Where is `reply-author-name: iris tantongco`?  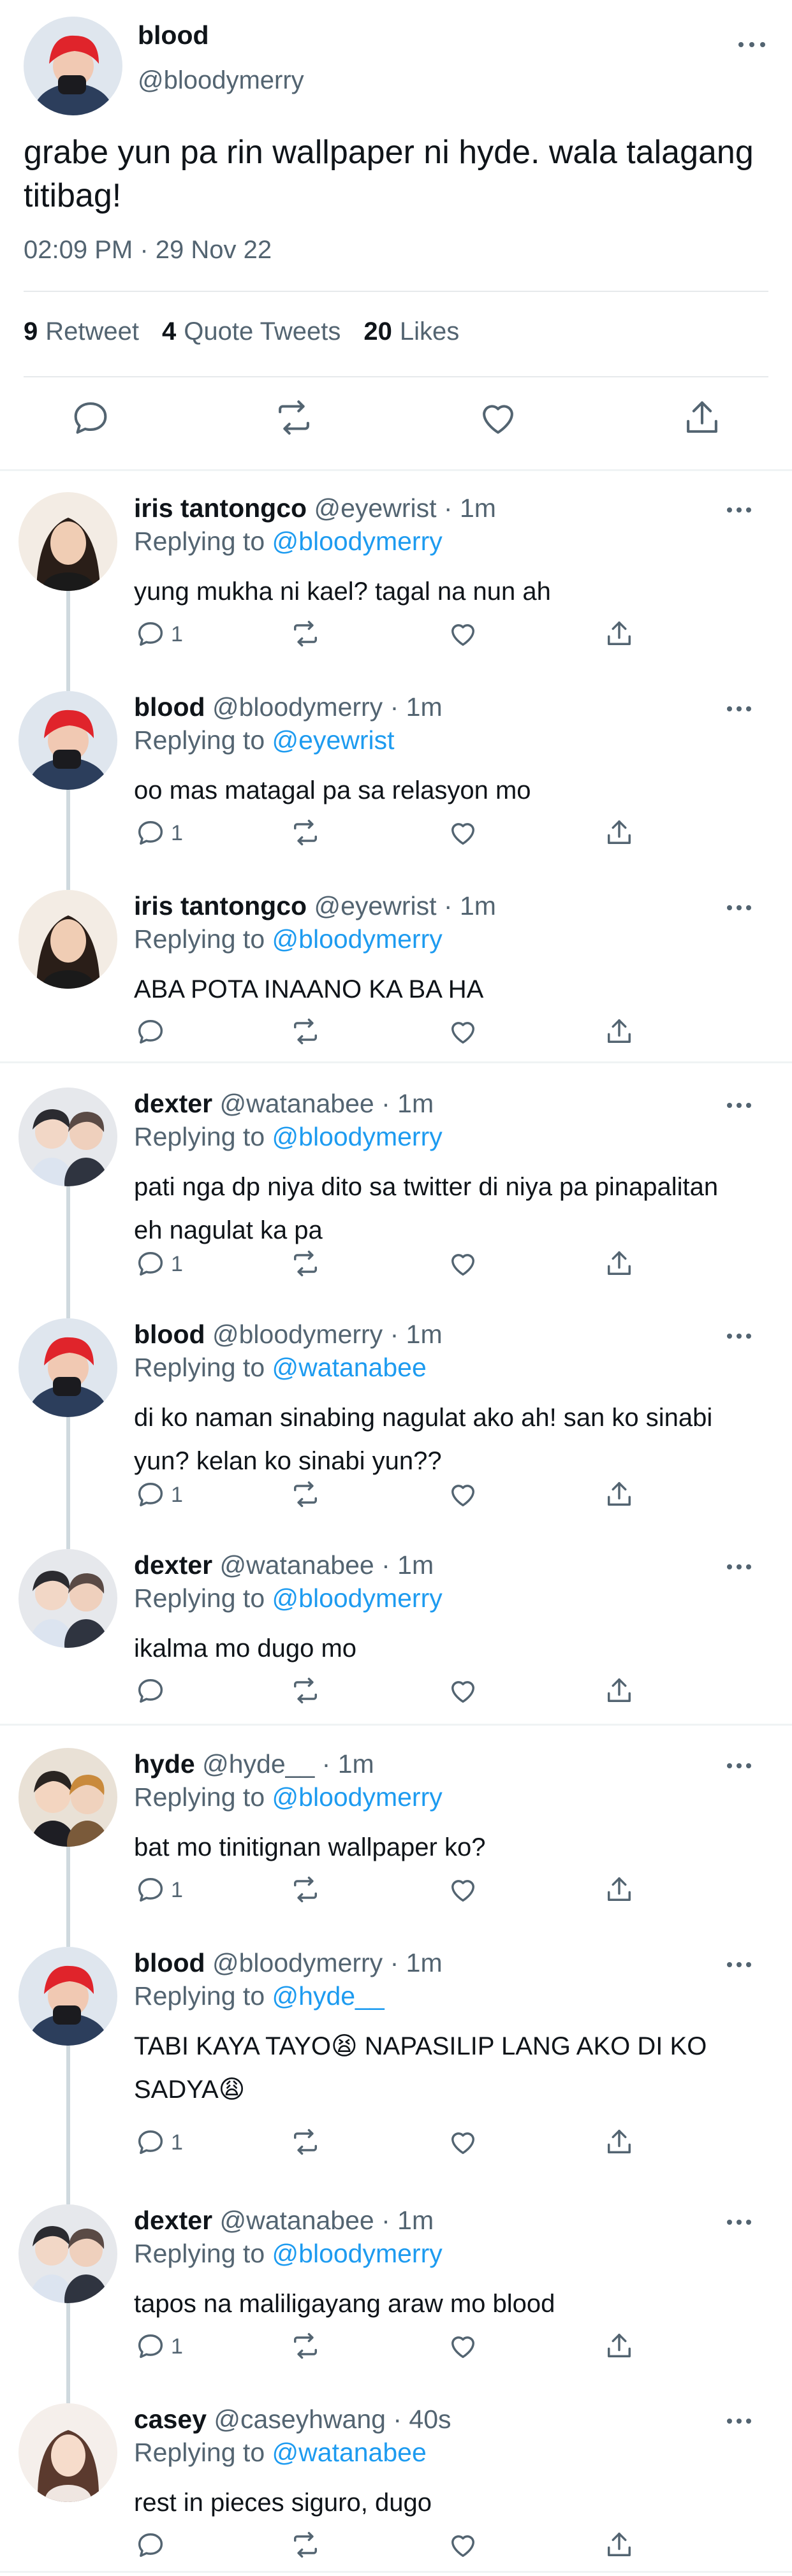
reply-author-name: iris tantongco is located at coordinates (220, 906).